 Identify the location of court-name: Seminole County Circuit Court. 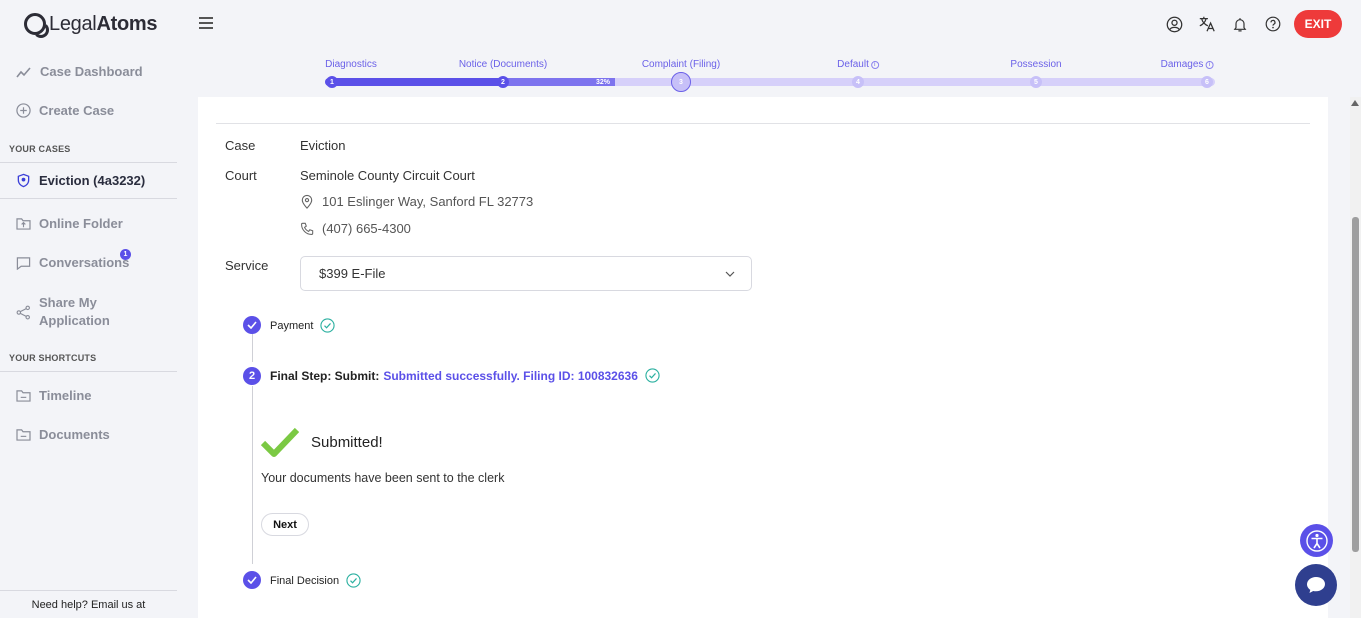
(387, 175).